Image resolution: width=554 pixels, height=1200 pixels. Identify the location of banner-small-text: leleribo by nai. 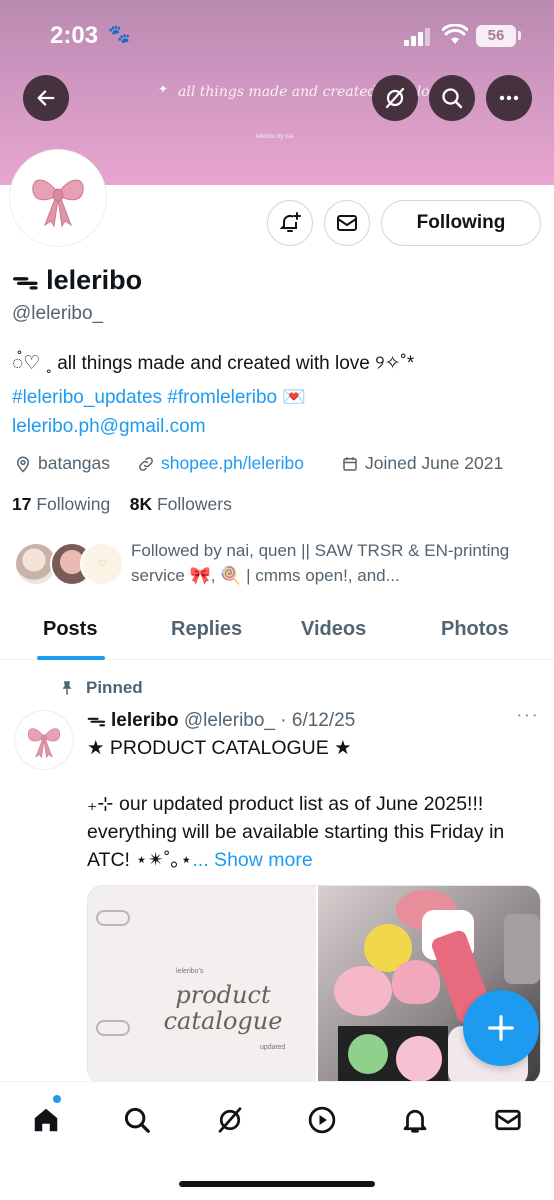
(275, 137).